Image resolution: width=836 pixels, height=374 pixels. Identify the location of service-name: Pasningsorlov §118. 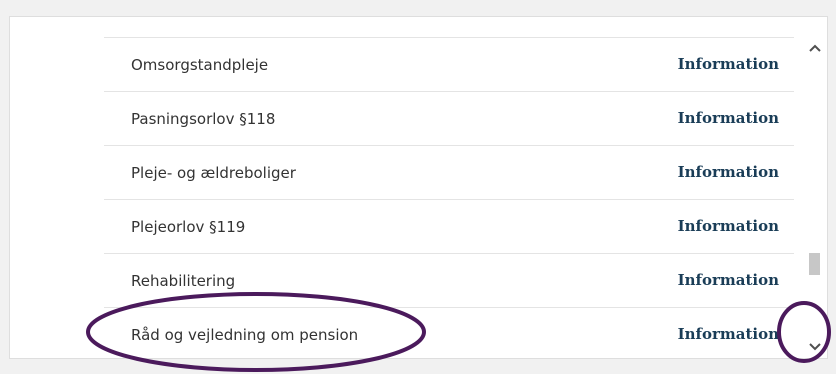
(203, 119).